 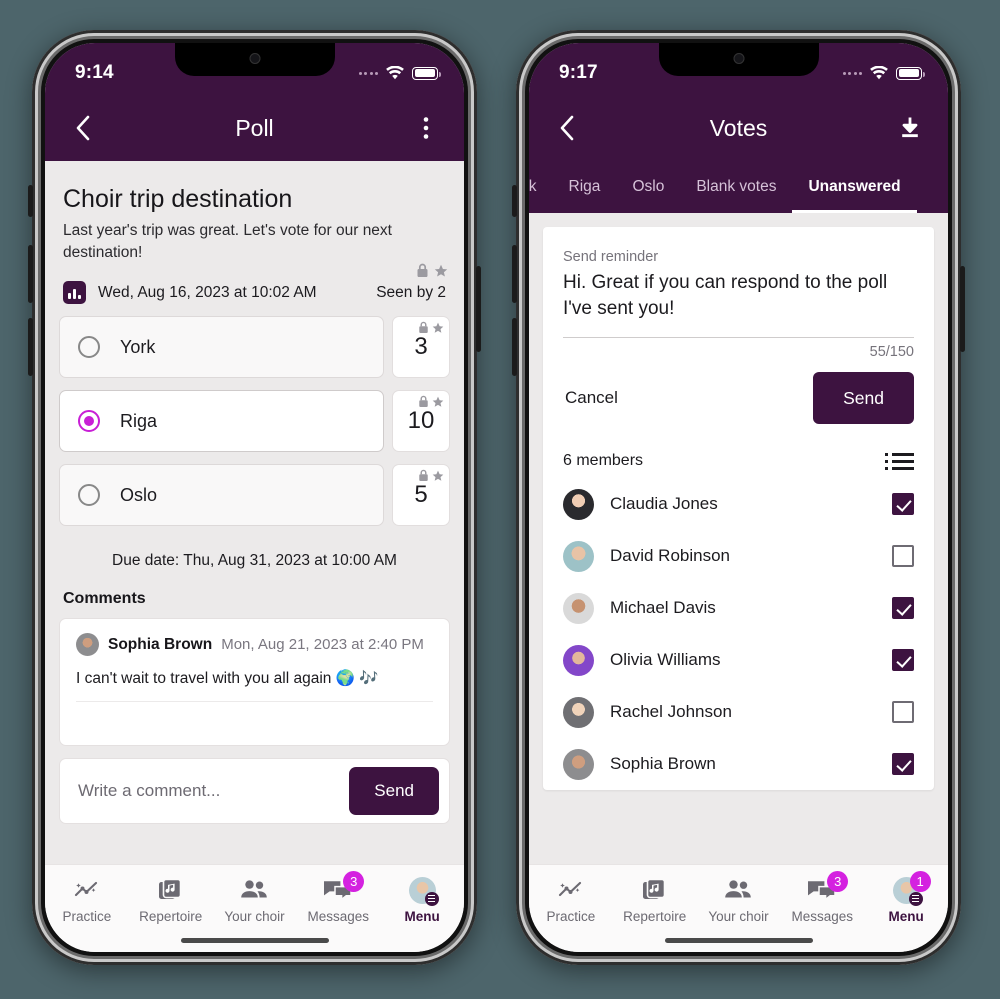 I want to click on member-name: Michael Davis, so click(x=663, y=608).